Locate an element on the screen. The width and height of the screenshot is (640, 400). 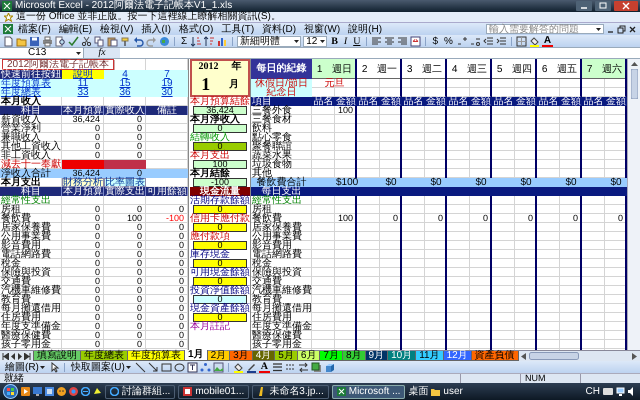
draw-menu-button: 繪圖(R) is located at coordinates (25, 367).